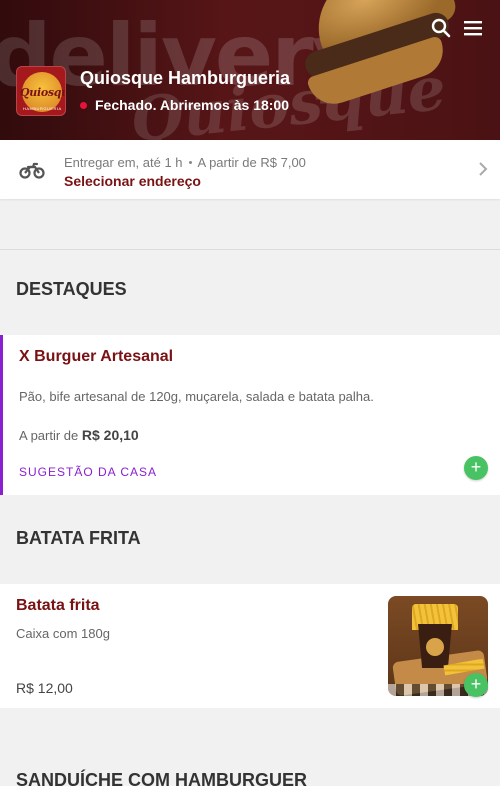 The height and width of the screenshot is (786, 500). I want to click on section-title-destaques: DESTAQUES, so click(71, 289).